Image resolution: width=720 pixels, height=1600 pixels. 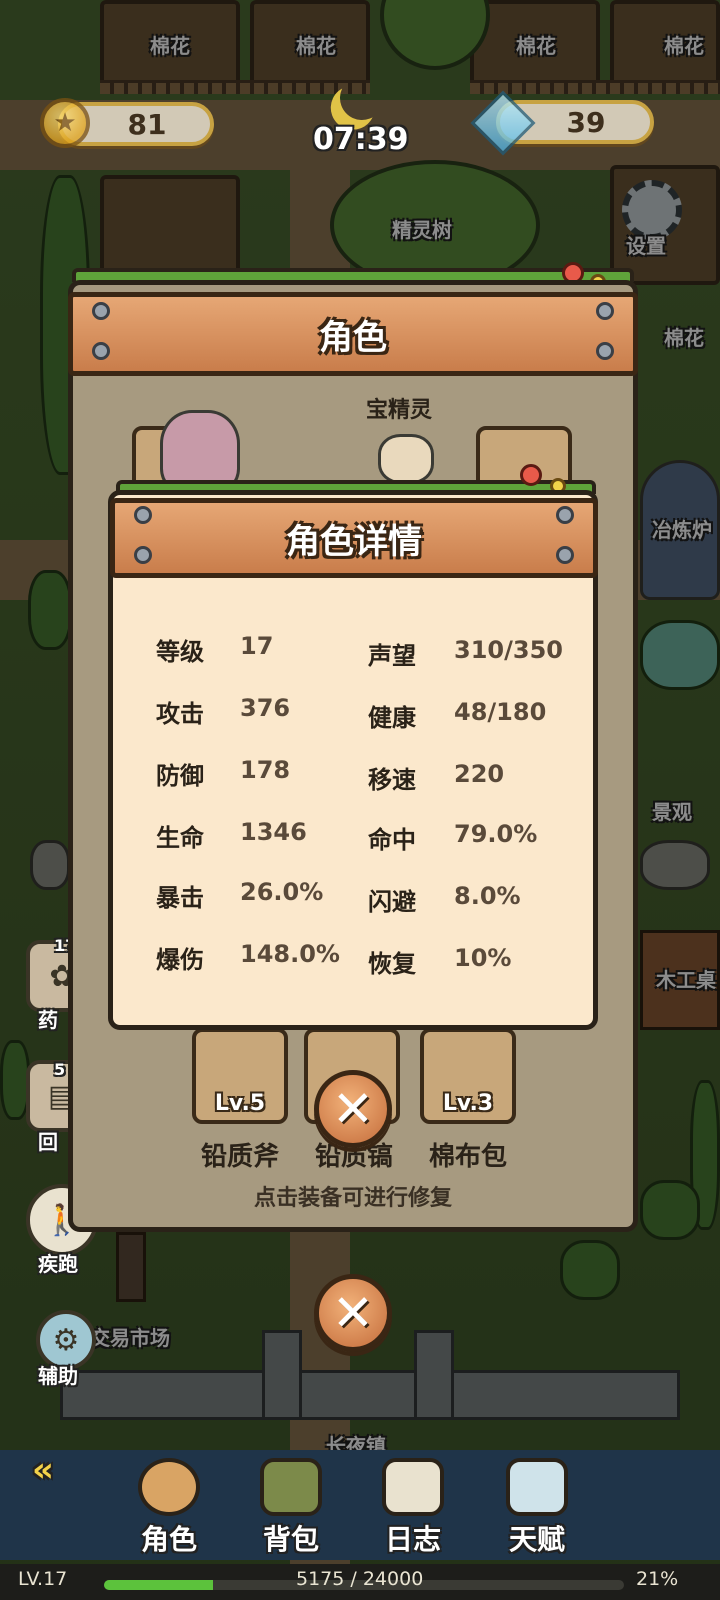 What do you see at coordinates (412, 1539) in the screenshot?
I see `tab-journal-label: 日志` at bounding box center [412, 1539].